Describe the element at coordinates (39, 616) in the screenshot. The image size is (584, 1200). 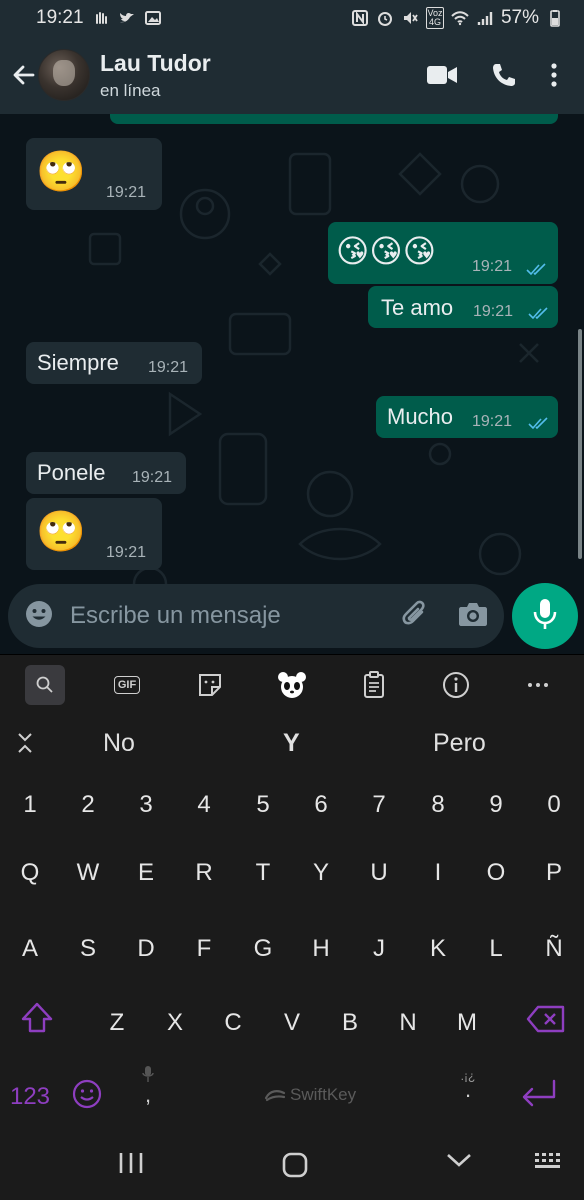
I see `emoji-icon` at that location.